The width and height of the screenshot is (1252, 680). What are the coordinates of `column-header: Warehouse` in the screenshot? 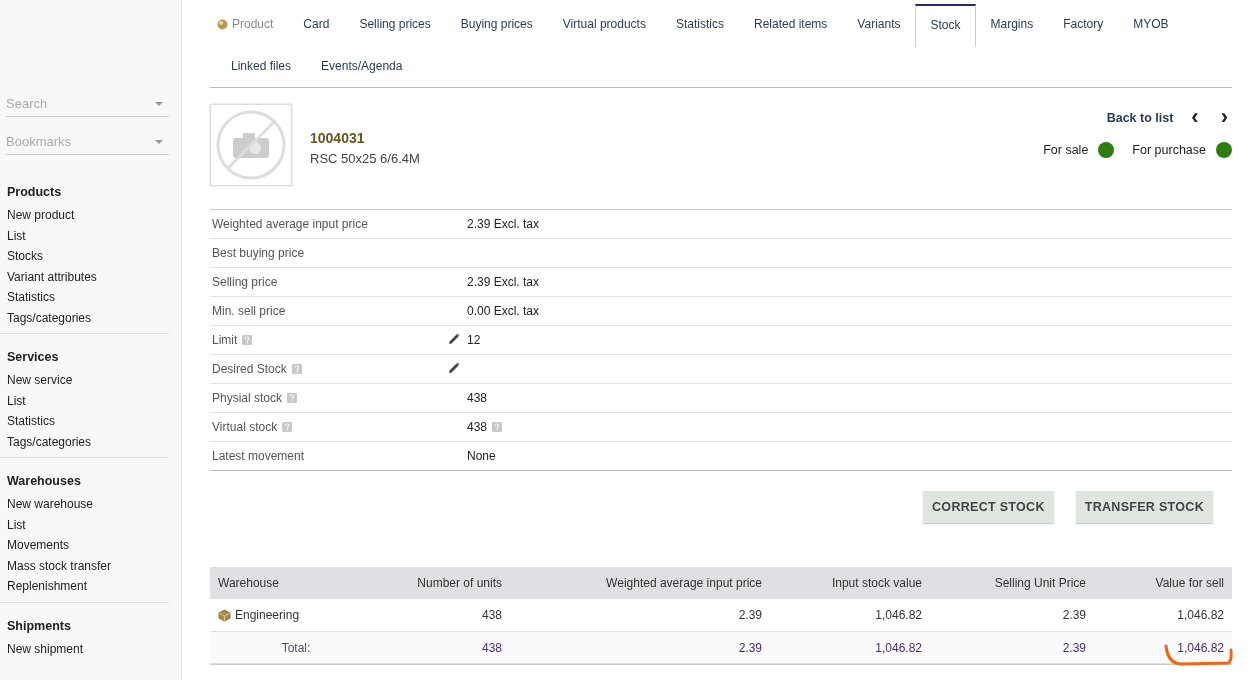 It's located at (248, 583).